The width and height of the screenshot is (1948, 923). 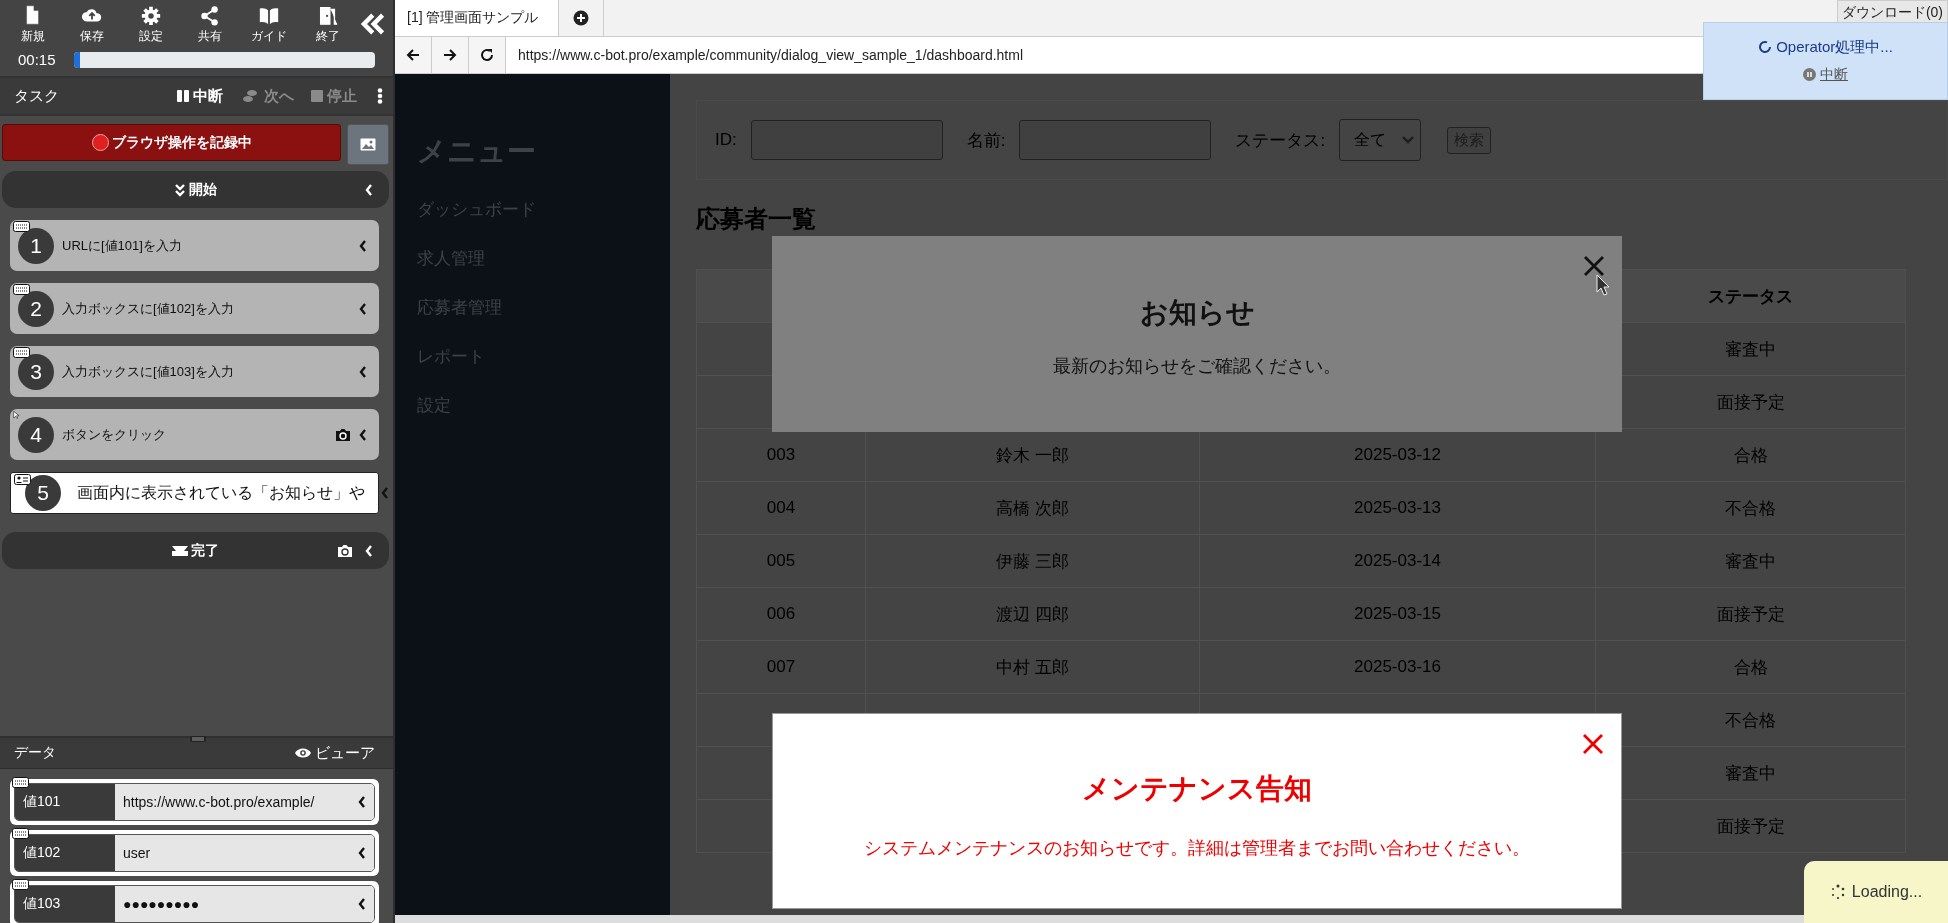 What do you see at coordinates (372, 24) in the screenshot?
I see `collapse-icon` at bounding box center [372, 24].